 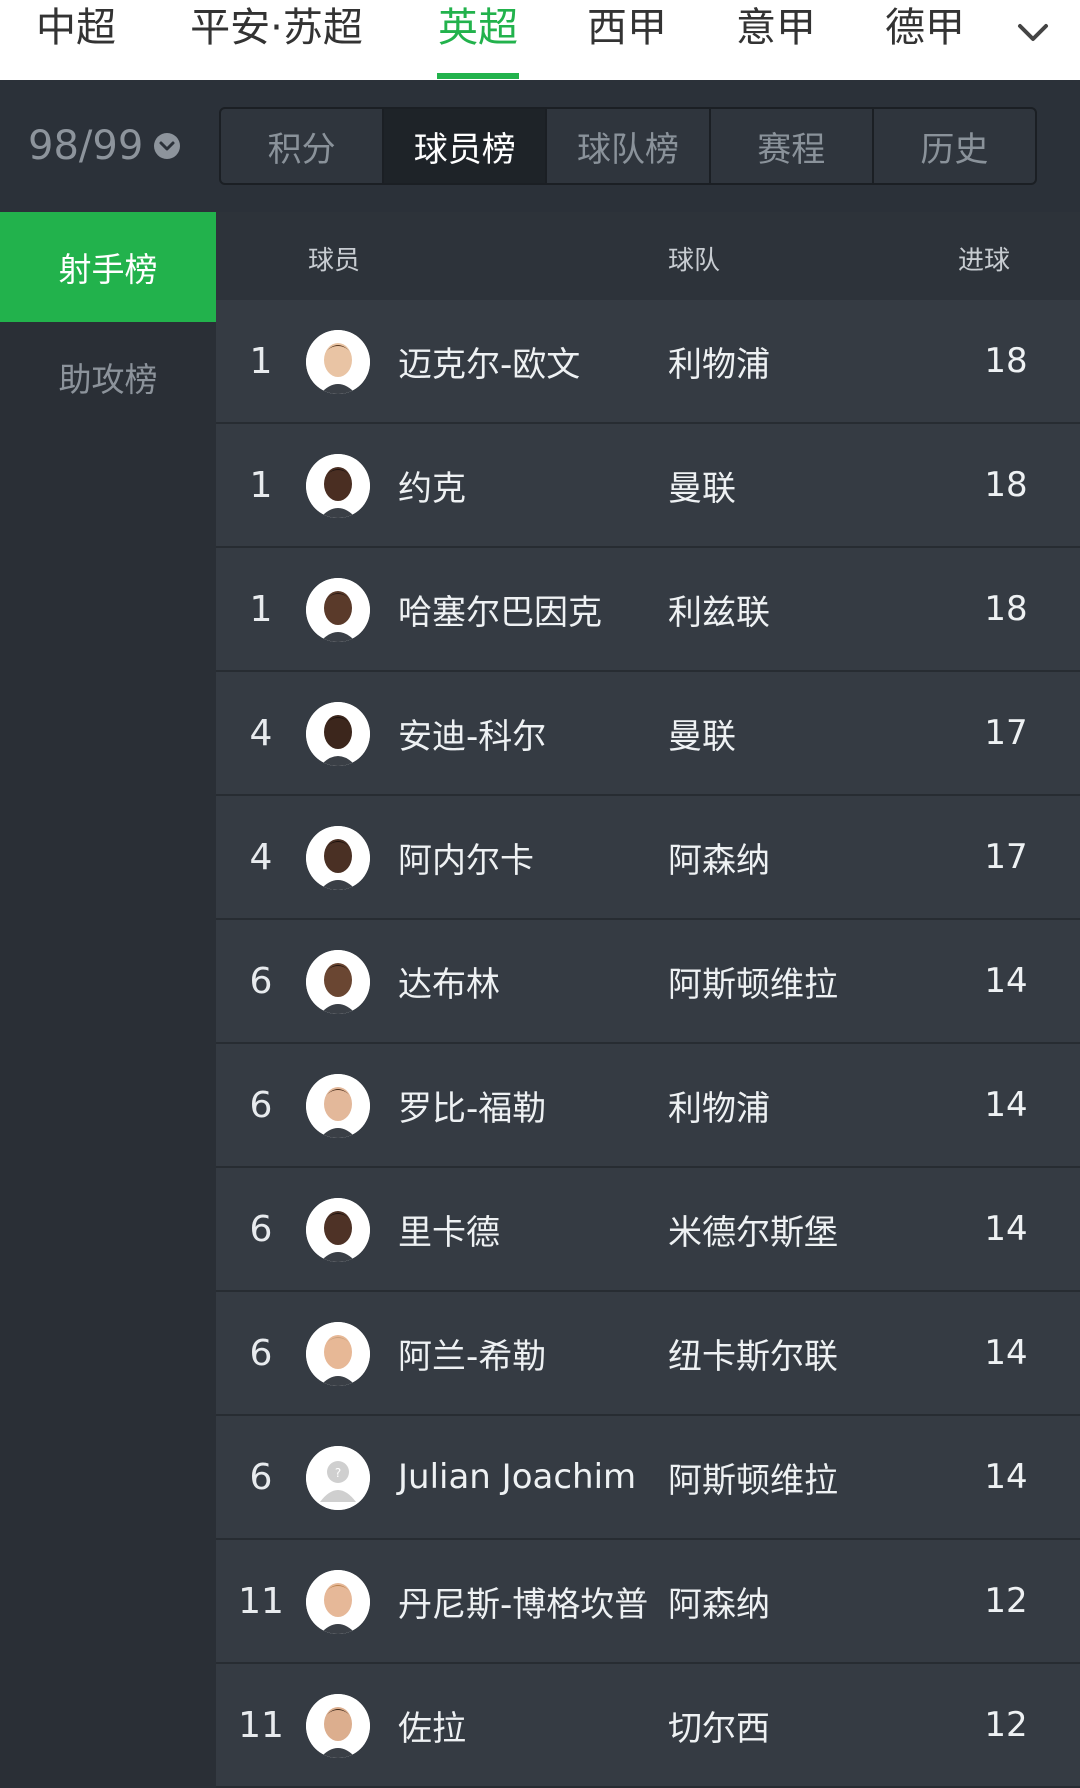 I want to click on filter-row: 98/99 积分 球员榜 球队榜 赛程 历史, so click(x=540, y=146).